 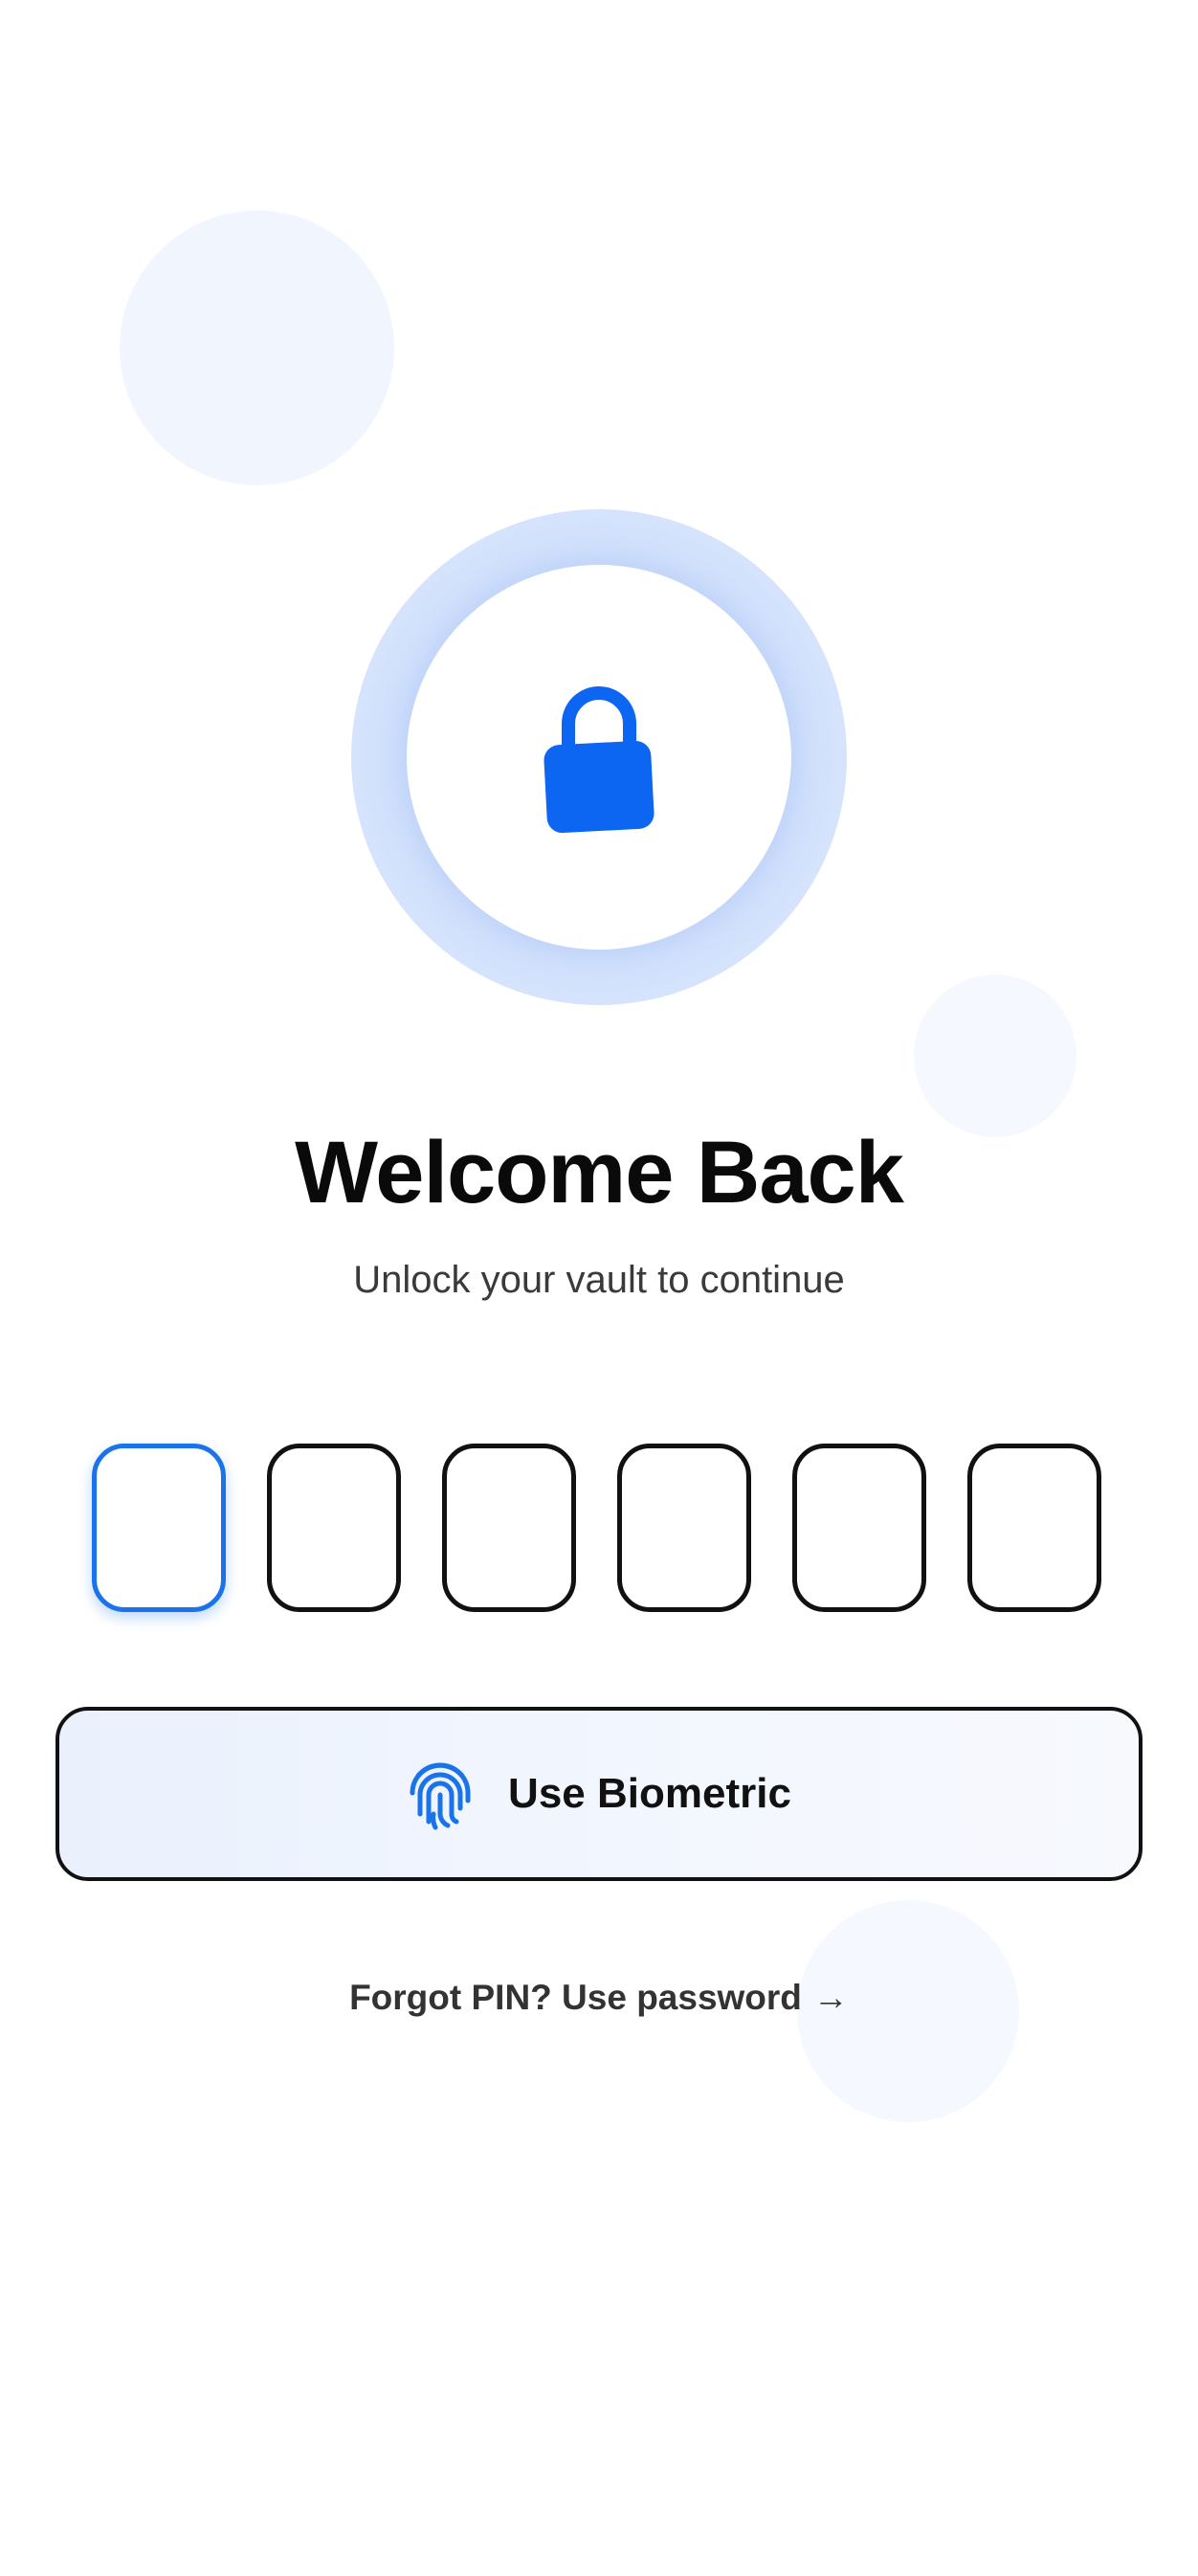 I want to click on use-biometric-button: Use Biometric, so click(x=599, y=1794).